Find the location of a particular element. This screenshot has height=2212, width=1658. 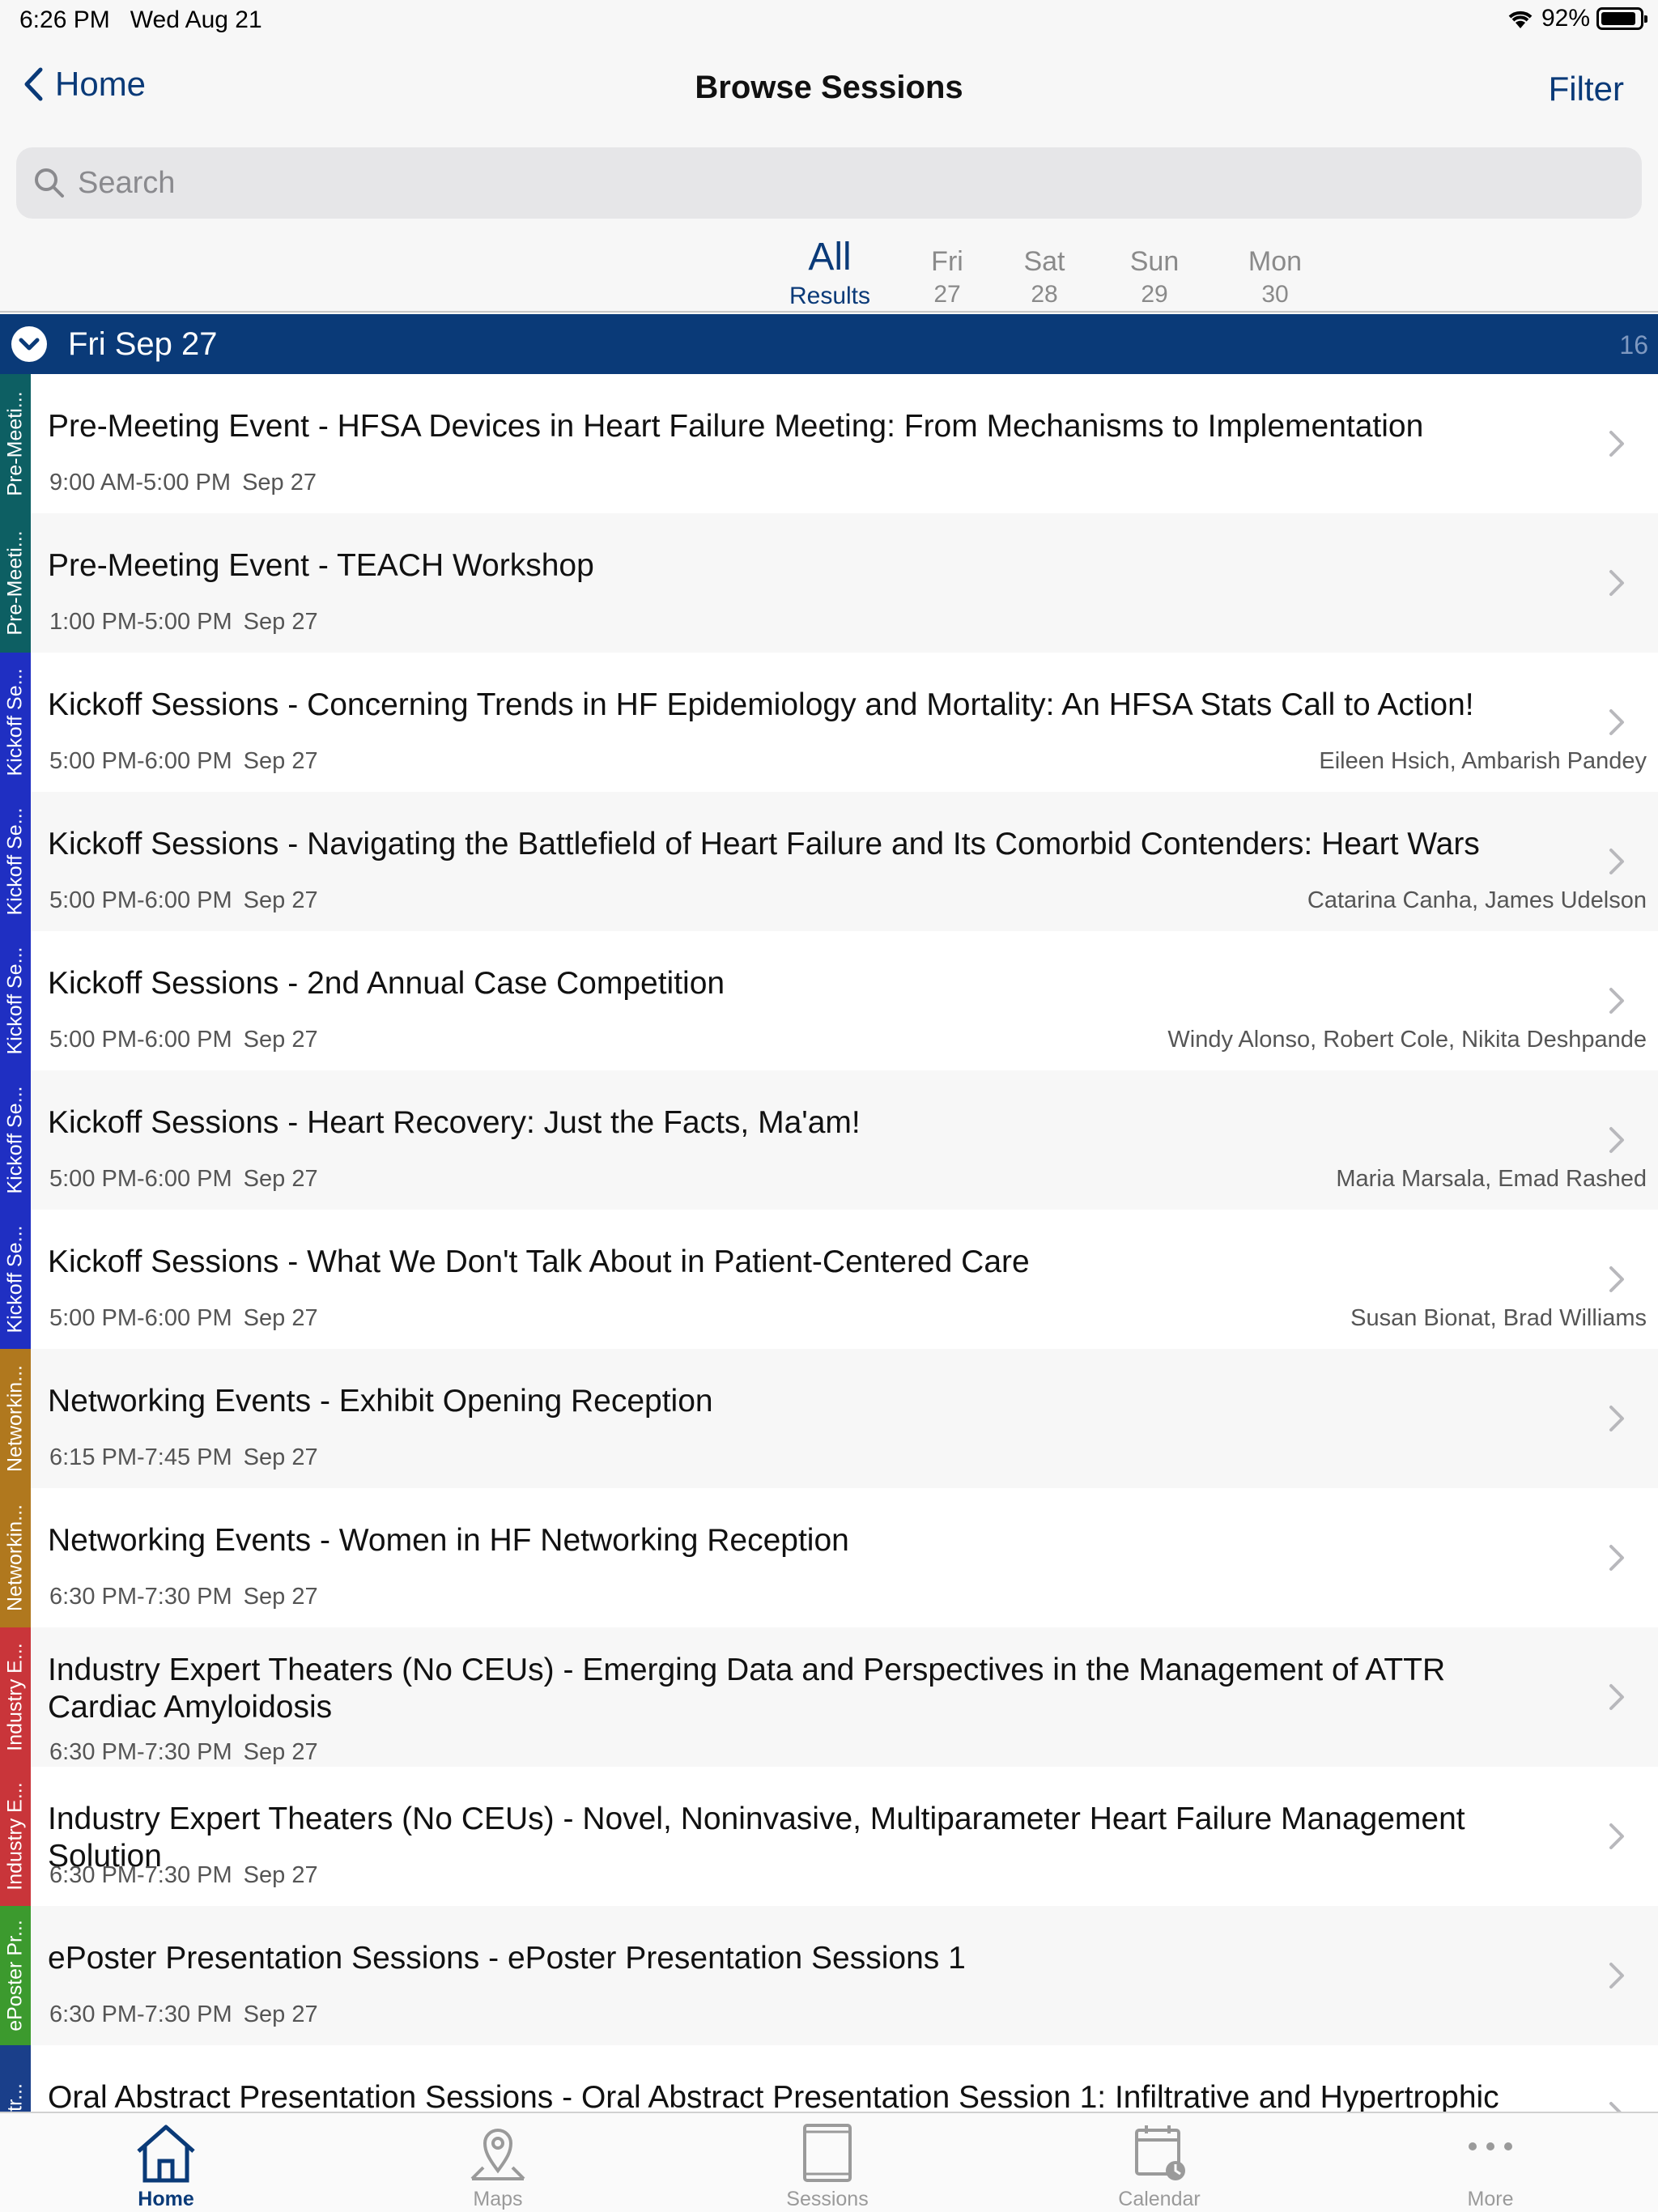

tab-maps: Maps is located at coordinates (498, 2166).